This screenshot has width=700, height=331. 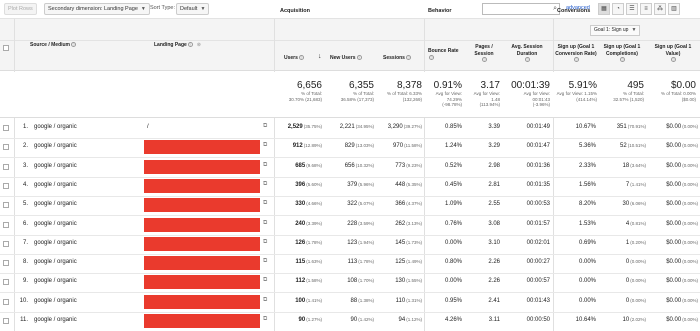 I want to click on landing-page-link: /, so click(x=148, y=127).